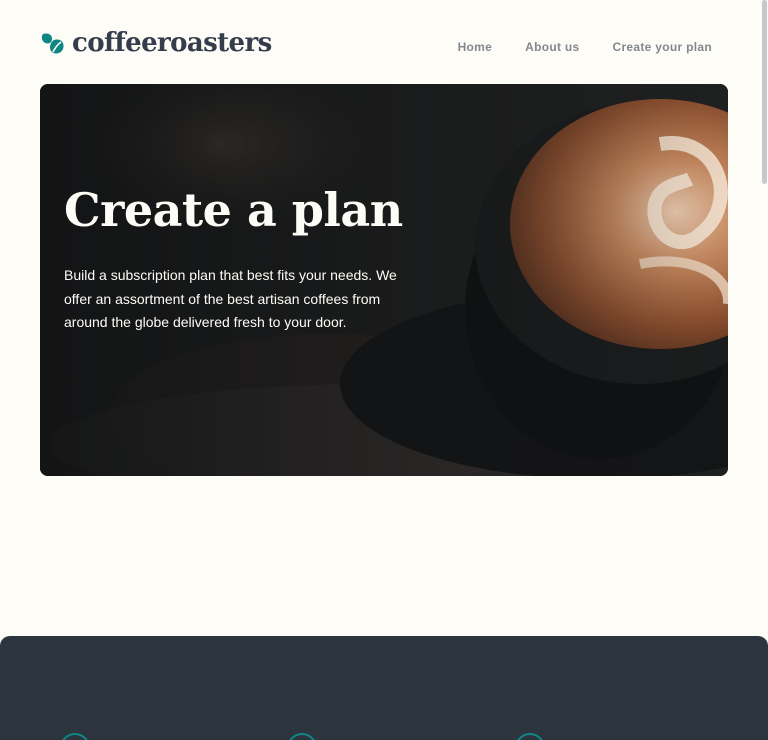  Describe the element at coordinates (233, 210) in the screenshot. I see `hero-title: Create a plan` at that location.